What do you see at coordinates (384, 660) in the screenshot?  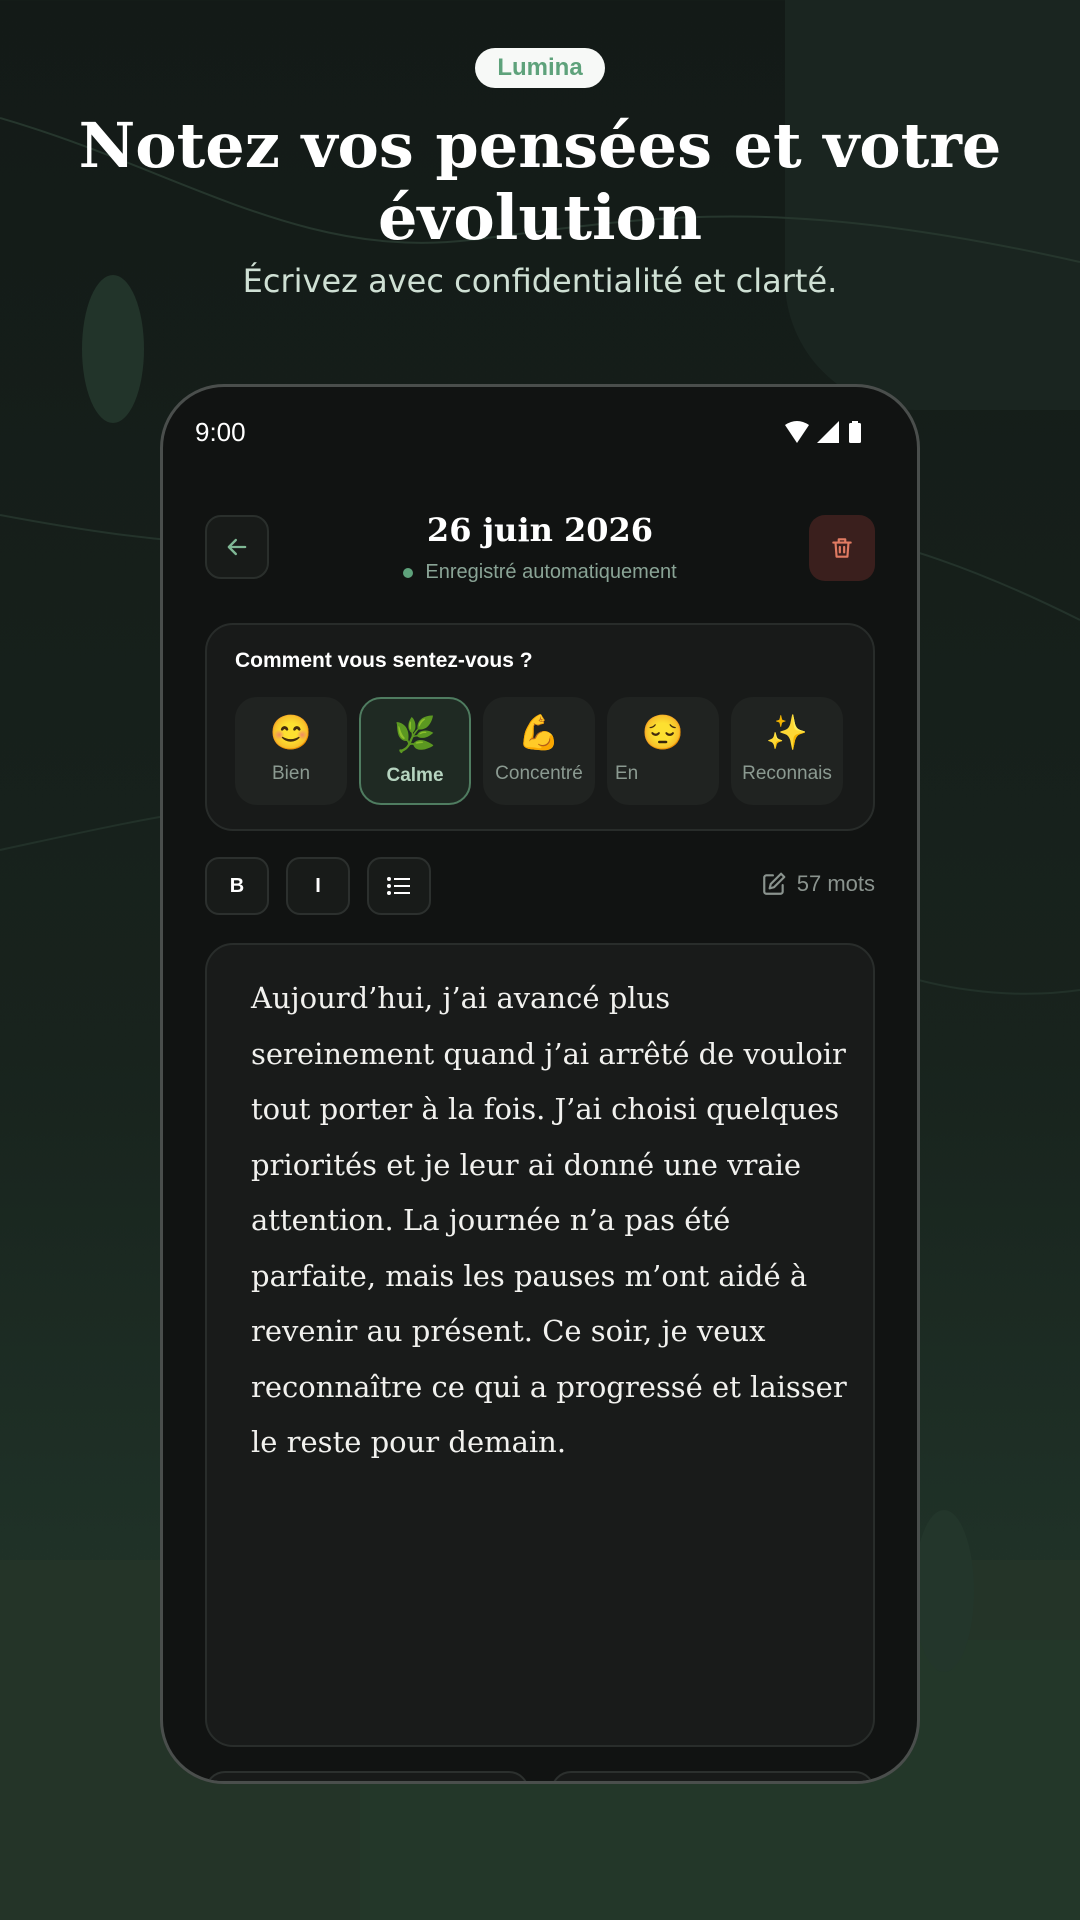 I see `mood-question: Comment vous sentez-vous ?` at bounding box center [384, 660].